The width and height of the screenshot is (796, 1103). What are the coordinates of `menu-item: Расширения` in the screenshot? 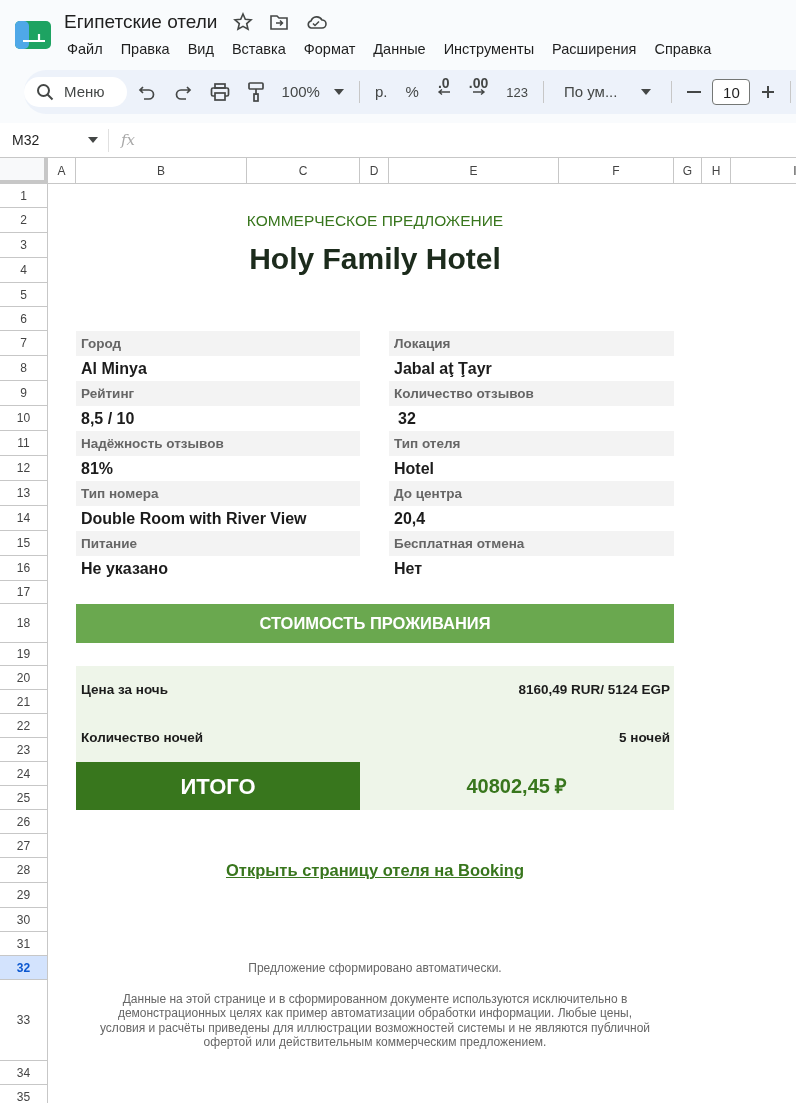 It's located at (594, 49).